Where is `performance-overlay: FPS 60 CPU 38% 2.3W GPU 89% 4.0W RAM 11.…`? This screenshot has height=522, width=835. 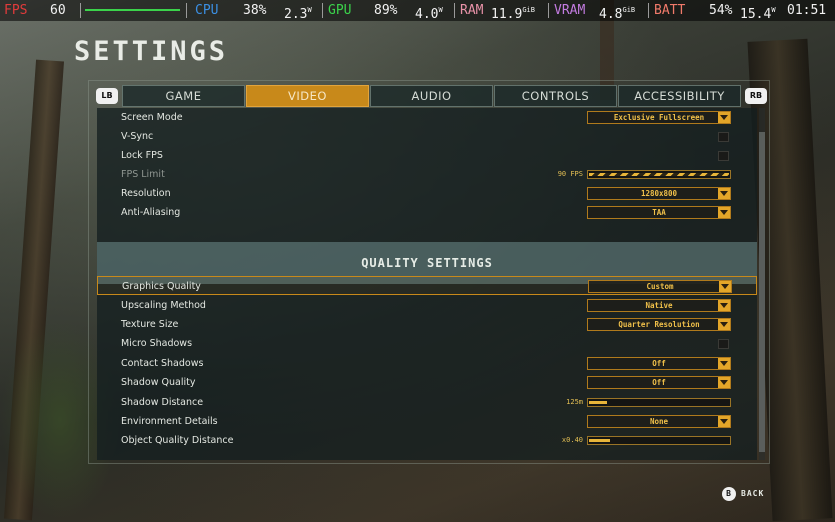
performance-overlay: FPS 60 CPU 38% 2.3W GPU 89% 4.0W RAM 11.… is located at coordinates (417, 11).